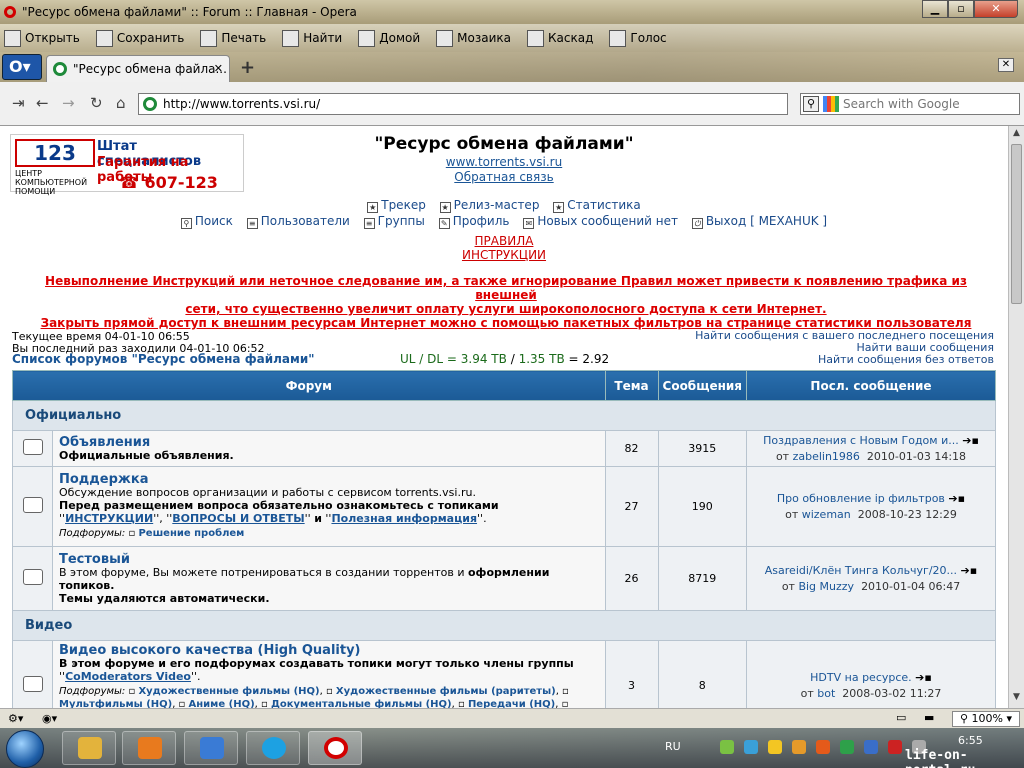 This screenshot has height=768, width=1024. I want to click on nav-logout: ⏻ Выход [ МЕХАНUK ], so click(759, 221).